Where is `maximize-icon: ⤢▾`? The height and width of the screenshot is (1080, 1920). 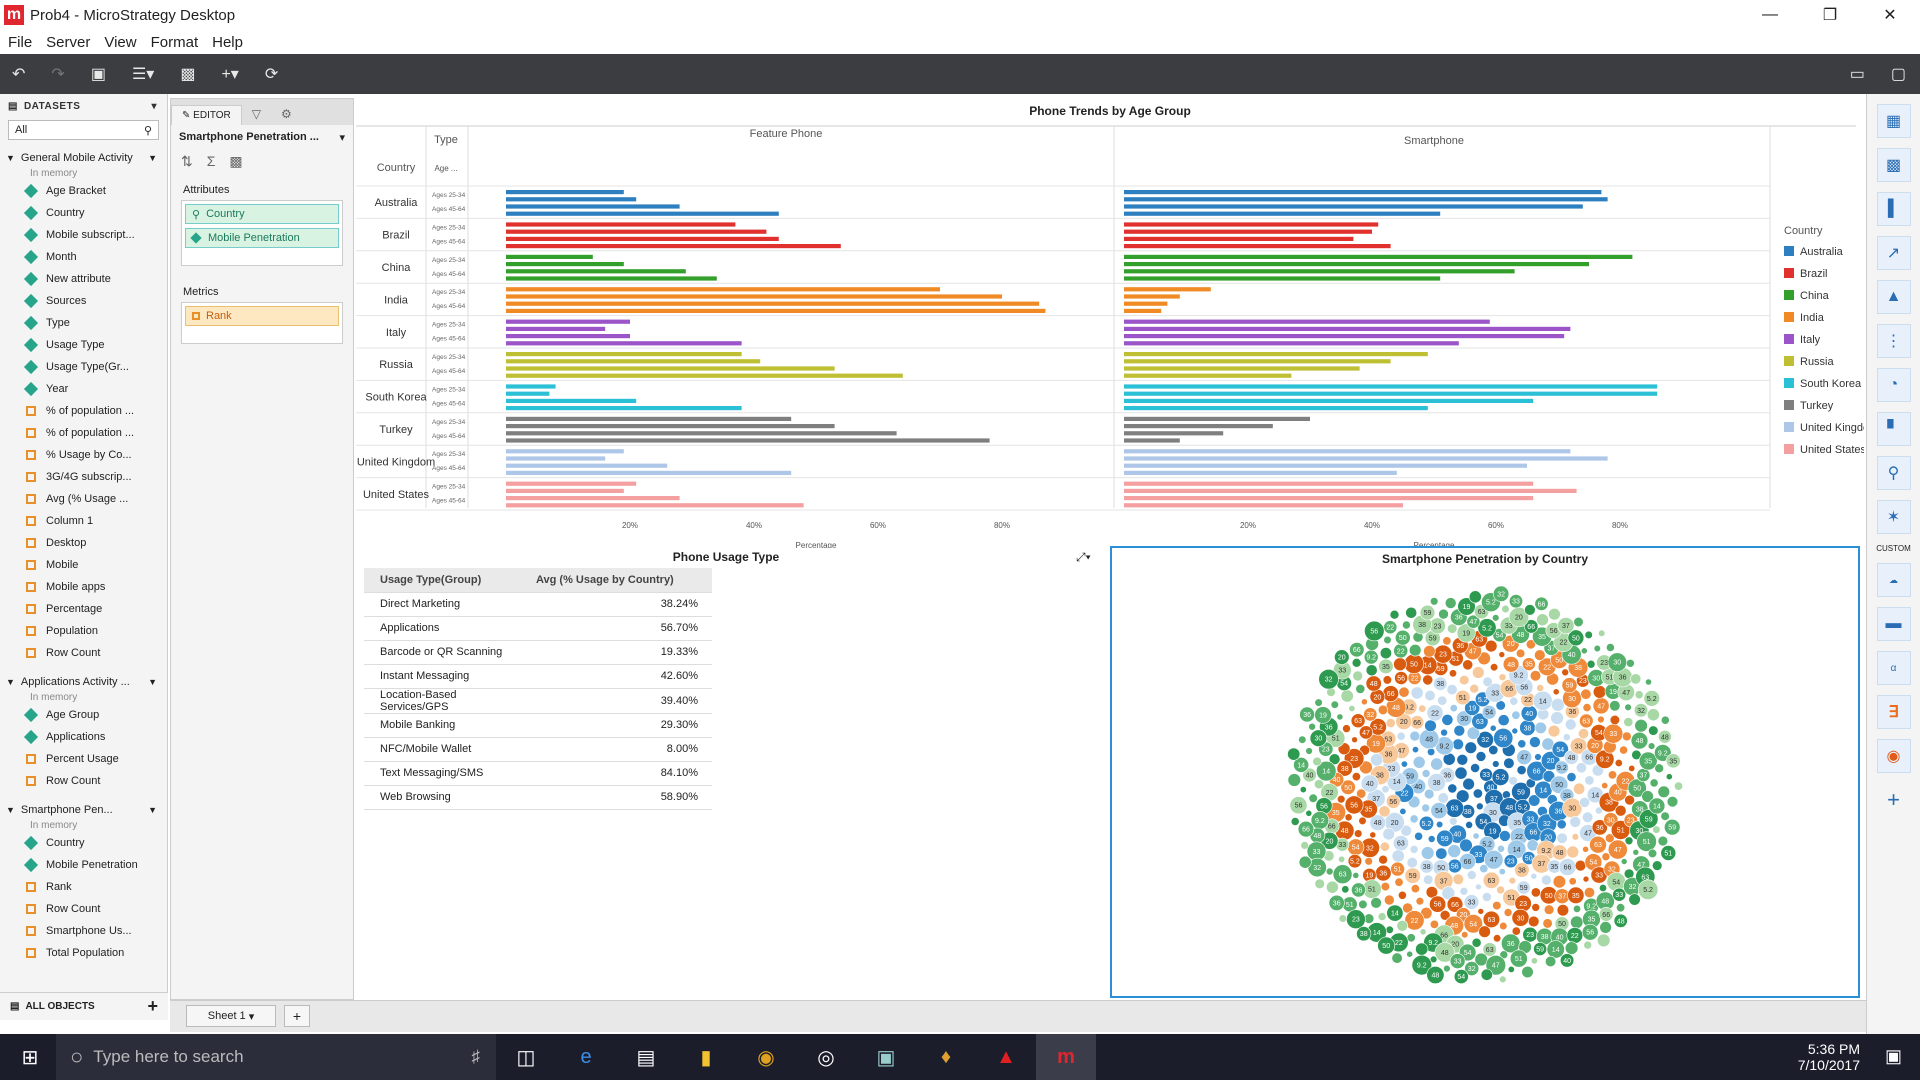 maximize-icon: ⤢▾ is located at coordinates (1083, 557).